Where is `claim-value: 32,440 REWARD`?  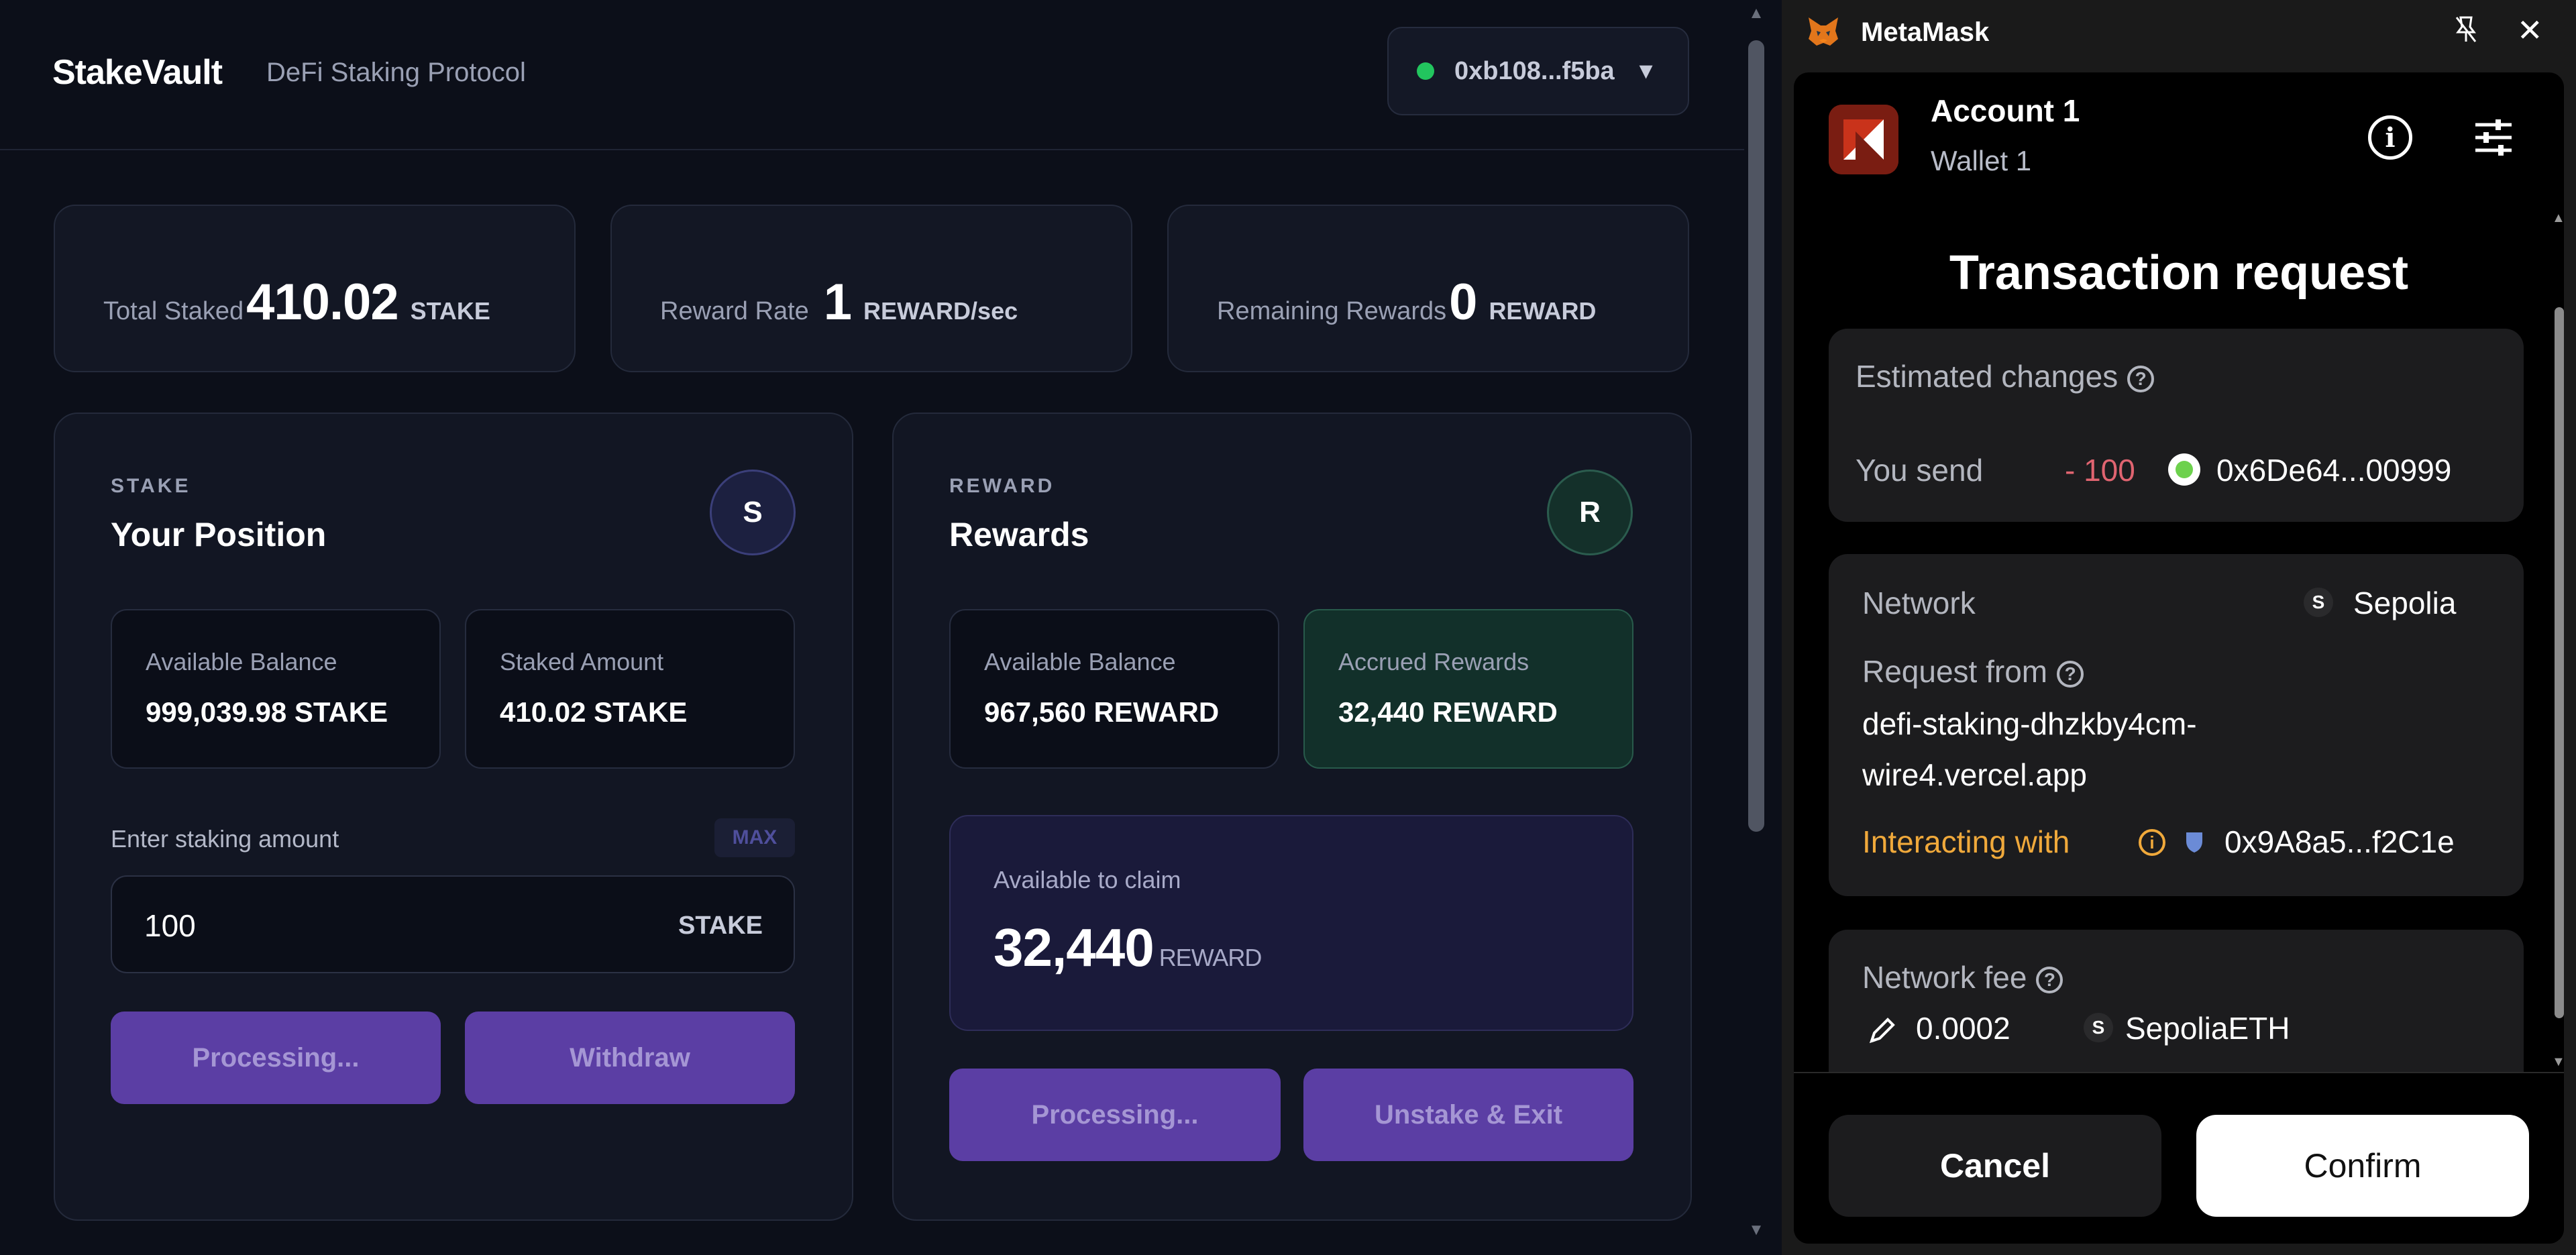 claim-value: 32,440 REWARD is located at coordinates (1128, 948).